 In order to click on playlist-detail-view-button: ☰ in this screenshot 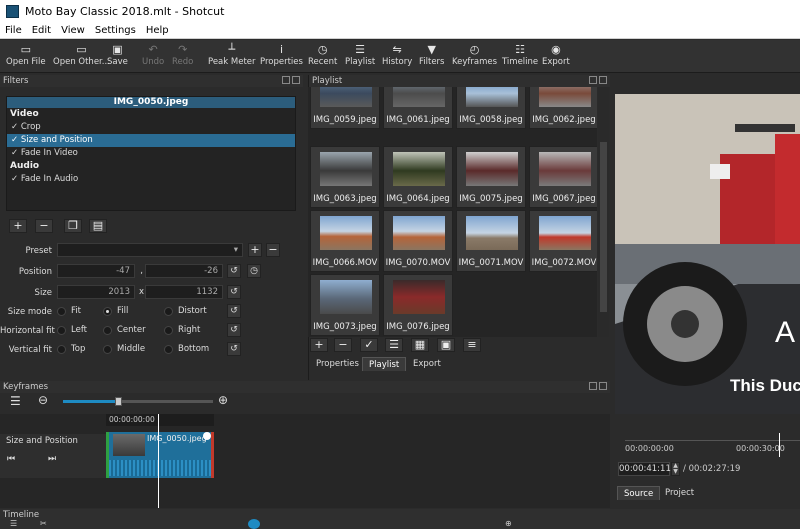, I will do `click(394, 345)`.